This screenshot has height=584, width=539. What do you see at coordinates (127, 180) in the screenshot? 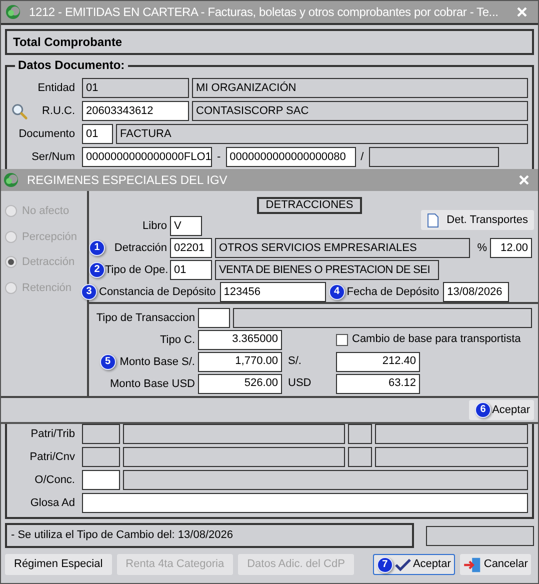
I see `dialog-title: REGIMENES ESPECIALES DEL IGV` at bounding box center [127, 180].